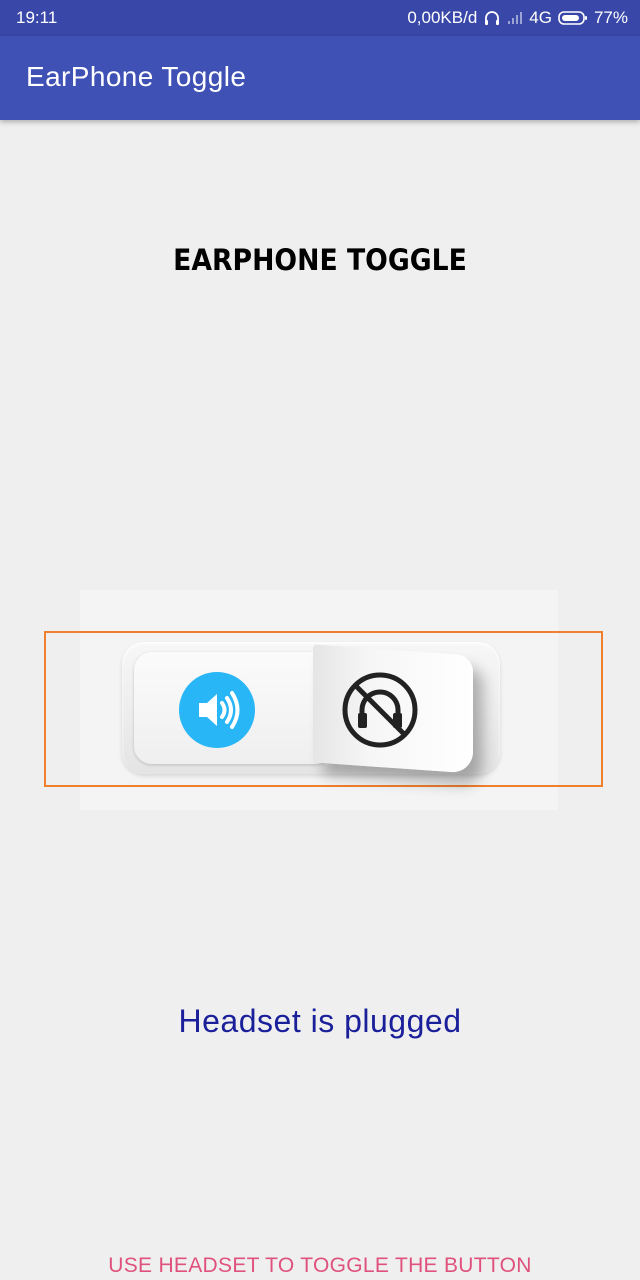  What do you see at coordinates (442, 17) in the screenshot?
I see `network-speed: 0,00KB/d` at bounding box center [442, 17].